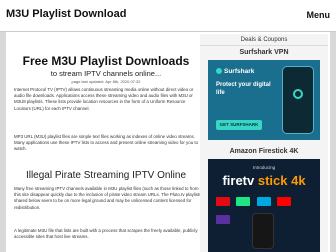  What do you see at coordinates (298, 100) in the screenshot?
I see `phone-illustration` at bounding box center [298, 100].